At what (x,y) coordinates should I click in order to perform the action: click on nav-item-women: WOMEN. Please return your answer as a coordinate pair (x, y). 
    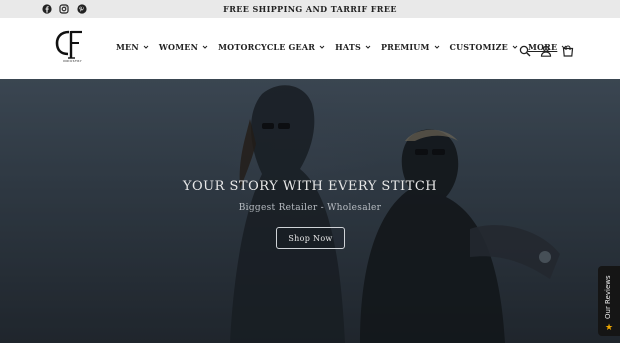
    Looking at the image, I should click on (183, 47).